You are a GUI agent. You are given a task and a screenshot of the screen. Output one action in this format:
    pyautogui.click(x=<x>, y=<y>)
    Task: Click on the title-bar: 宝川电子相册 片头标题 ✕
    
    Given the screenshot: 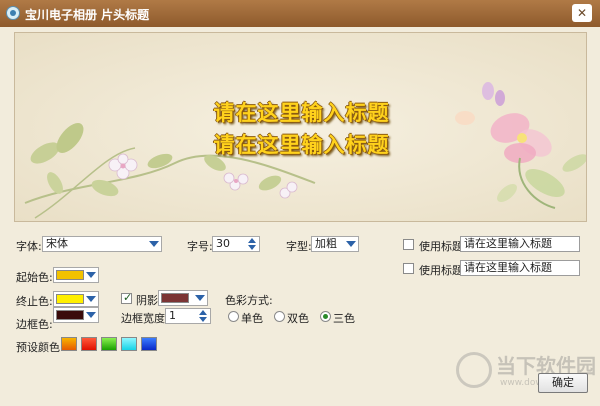 What is the action you would take?
    pyautogui.click(x=300, y=13)
    